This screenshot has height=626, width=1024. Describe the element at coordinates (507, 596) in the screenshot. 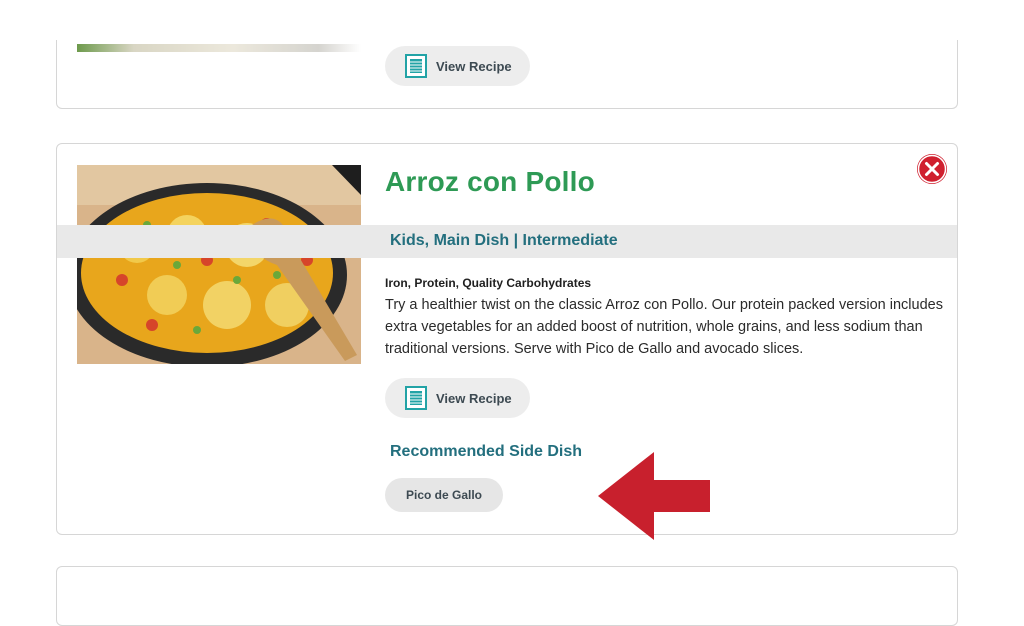

I see `next-recipe-card` at that location.